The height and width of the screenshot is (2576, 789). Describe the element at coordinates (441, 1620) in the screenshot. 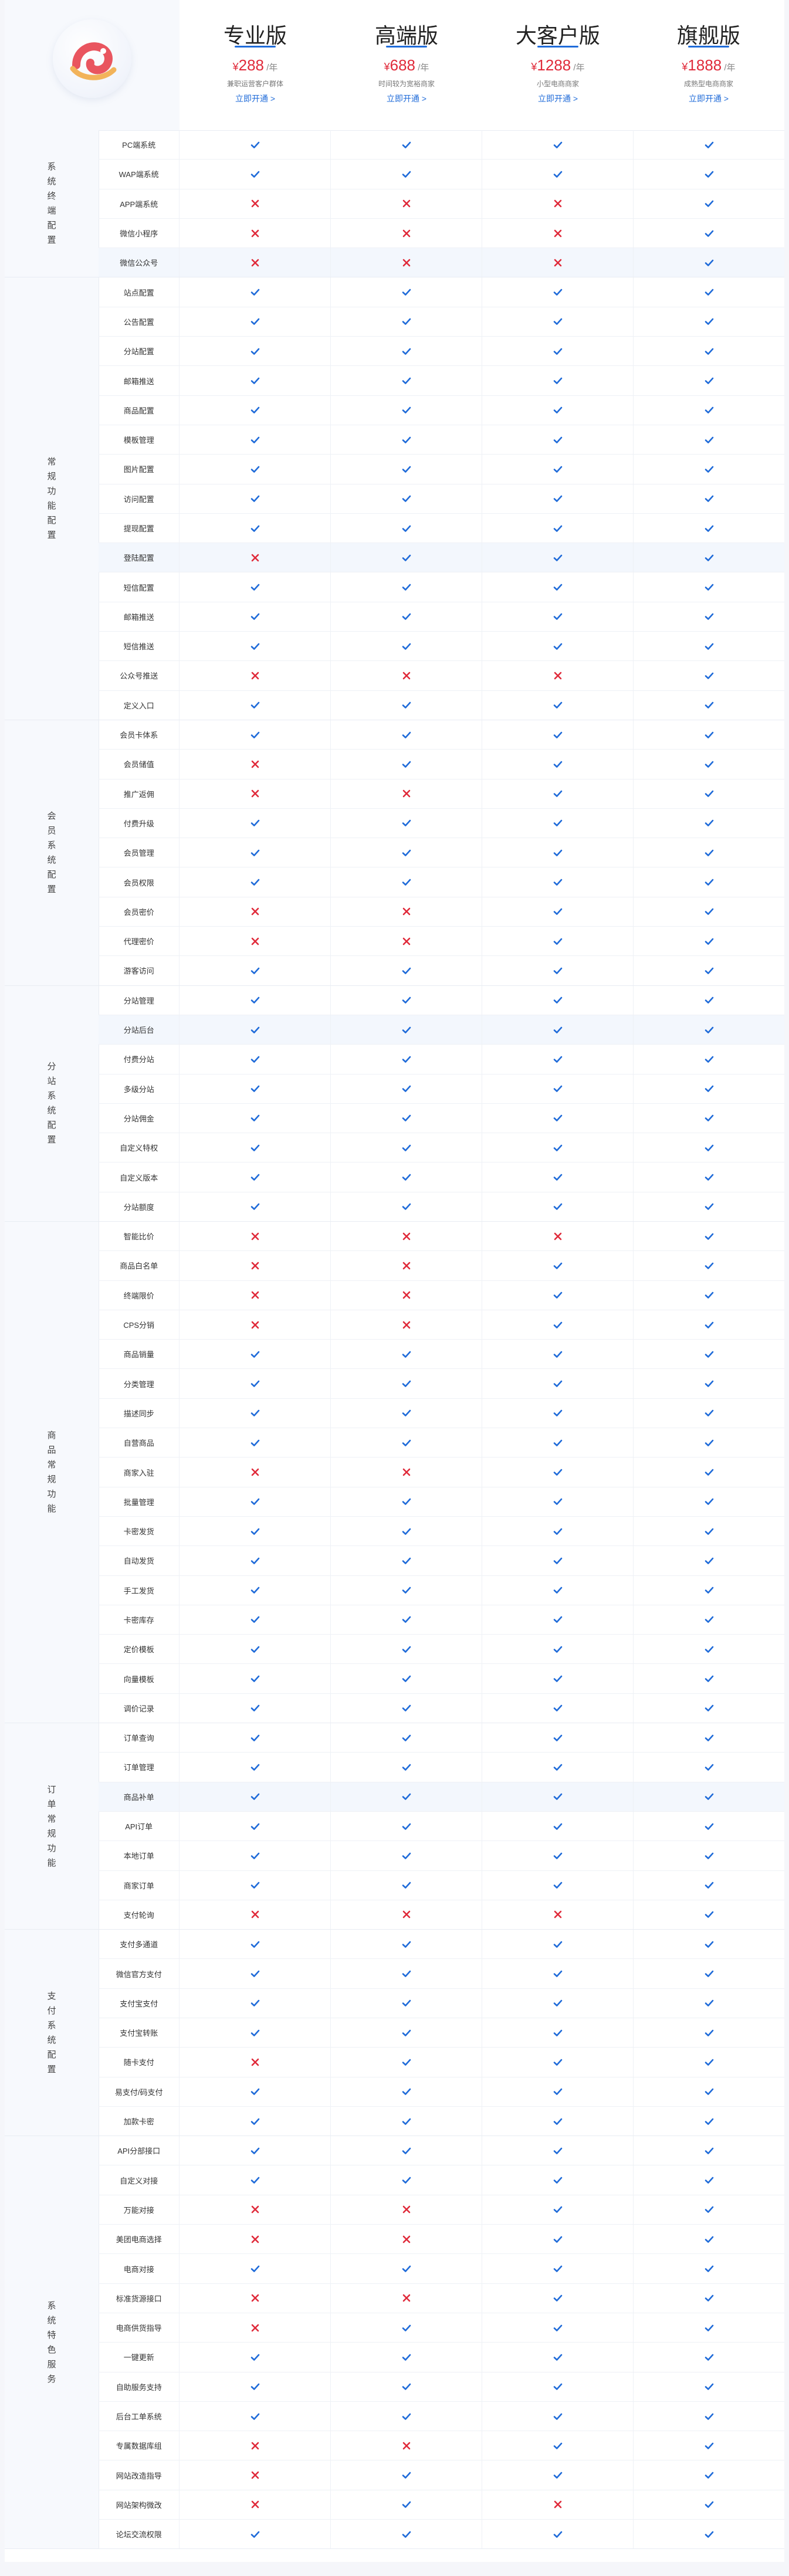

I see `feature-row: 卡密库存` at that location.